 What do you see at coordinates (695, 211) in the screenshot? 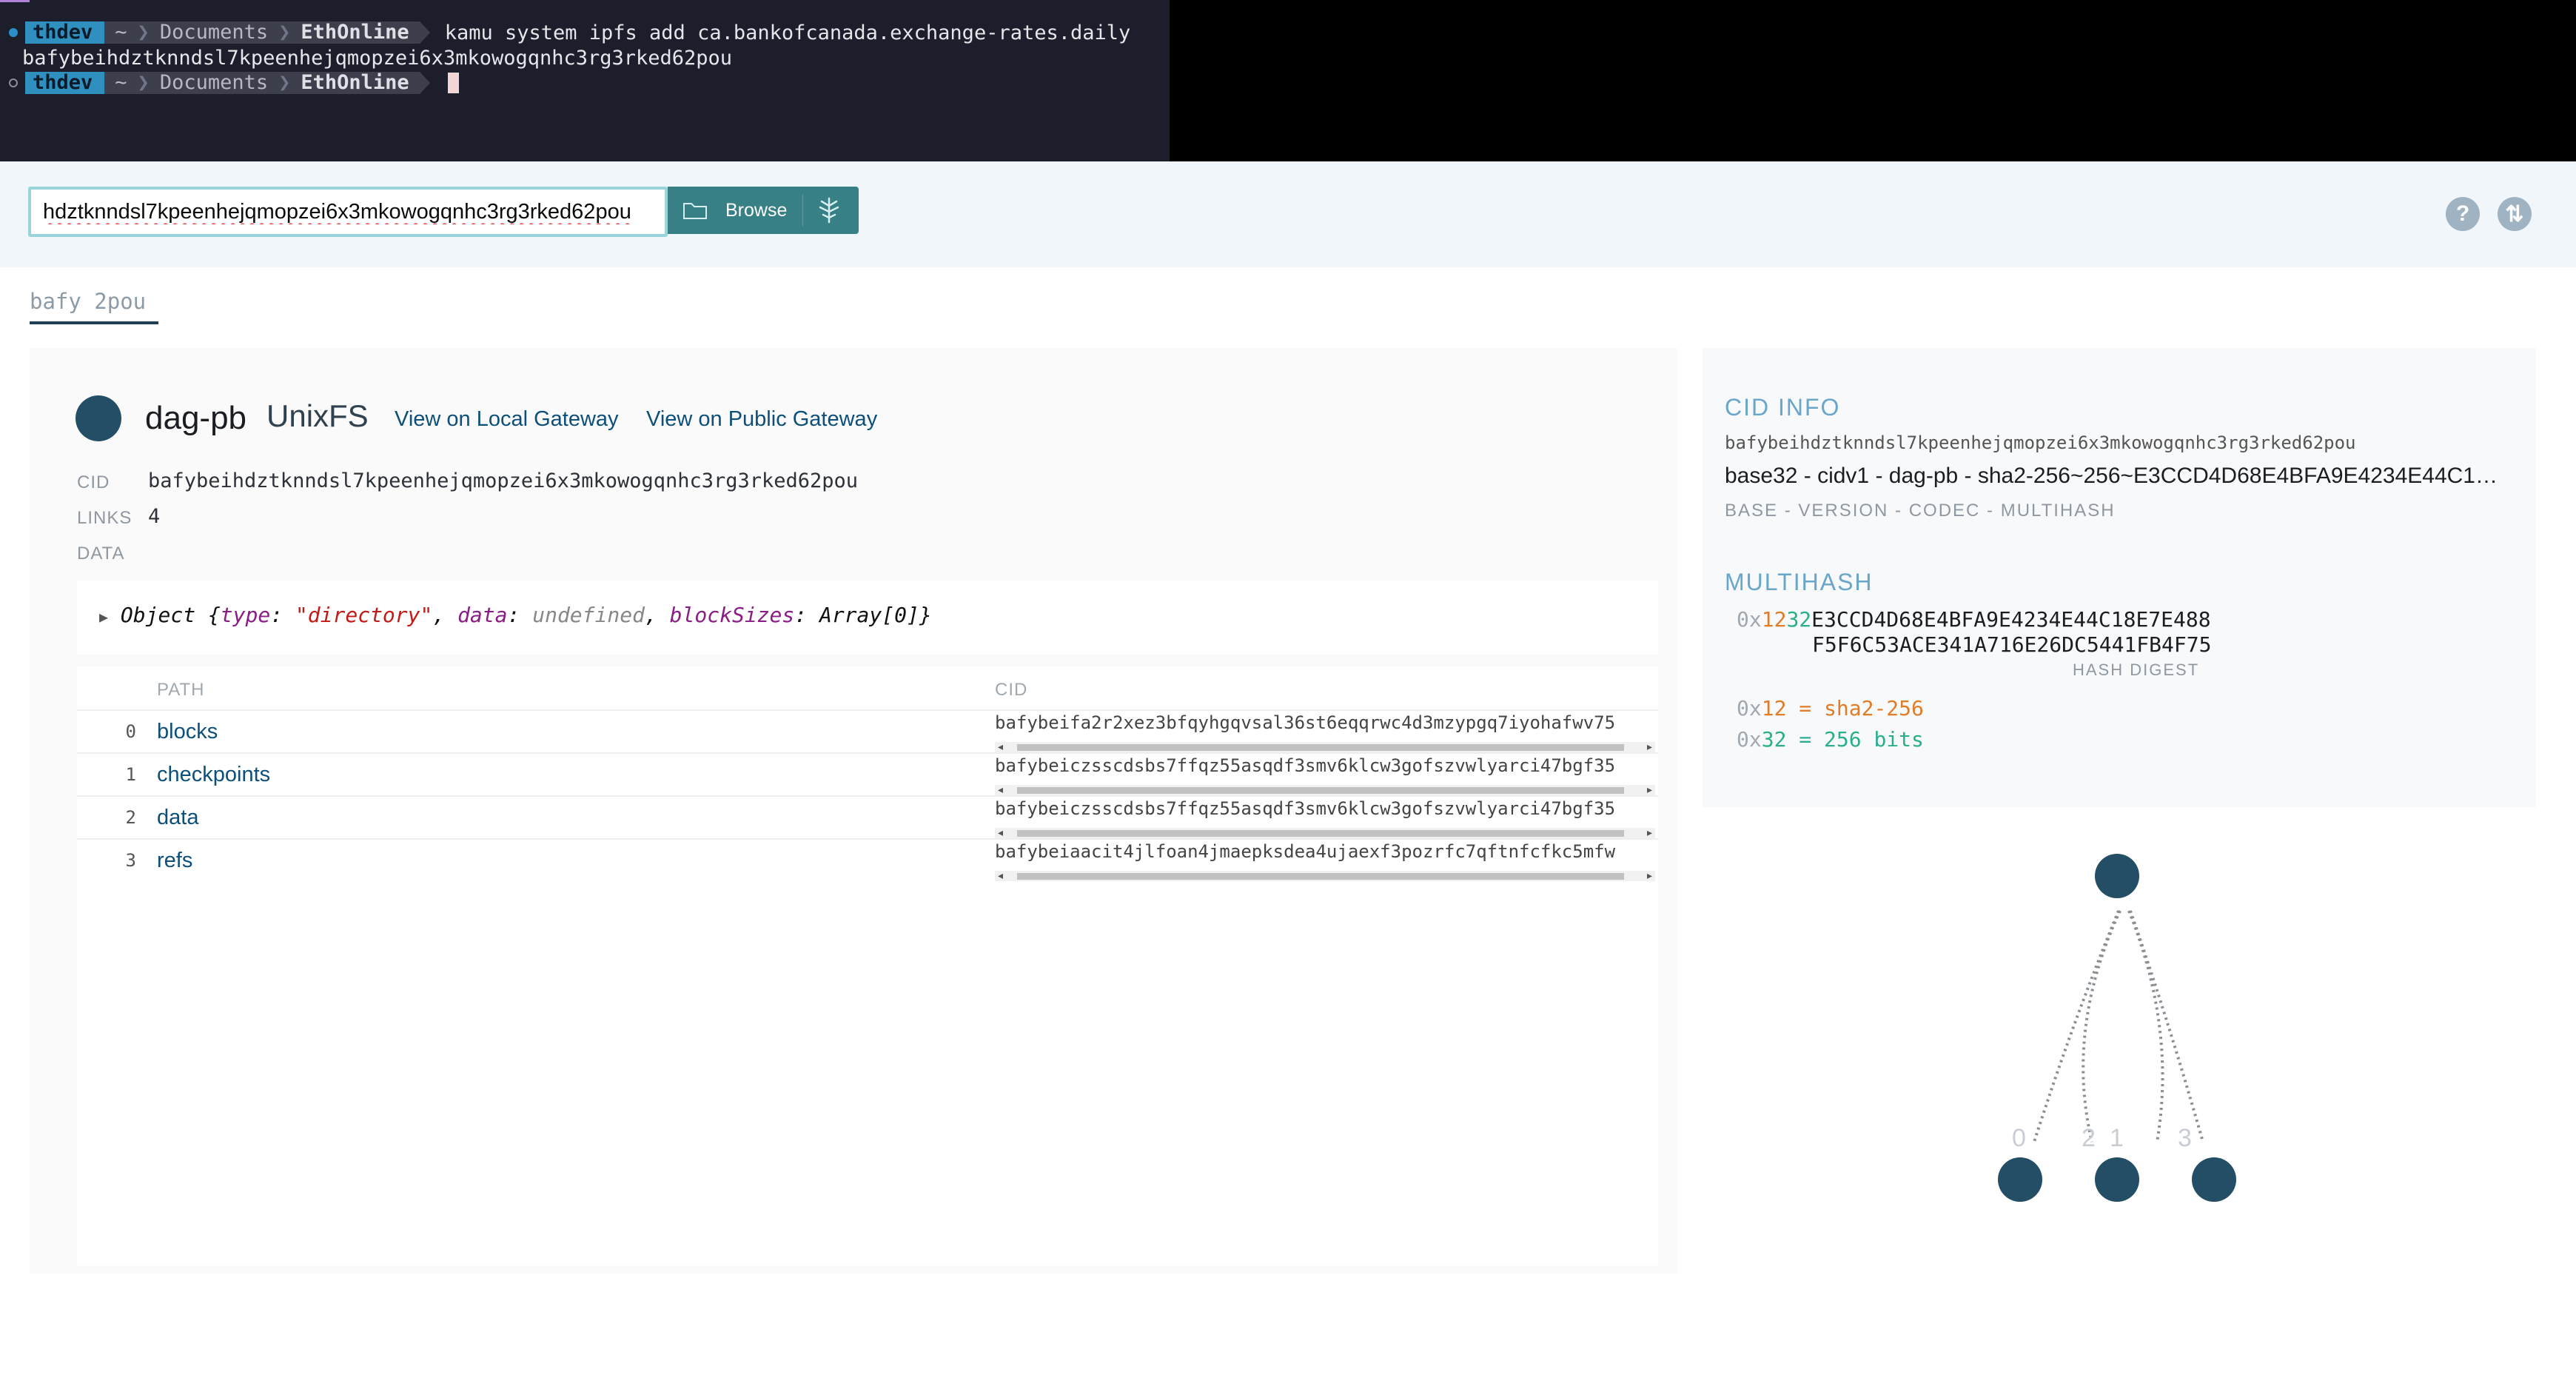
I see `folder-icon` at bounding box center [695, 211].